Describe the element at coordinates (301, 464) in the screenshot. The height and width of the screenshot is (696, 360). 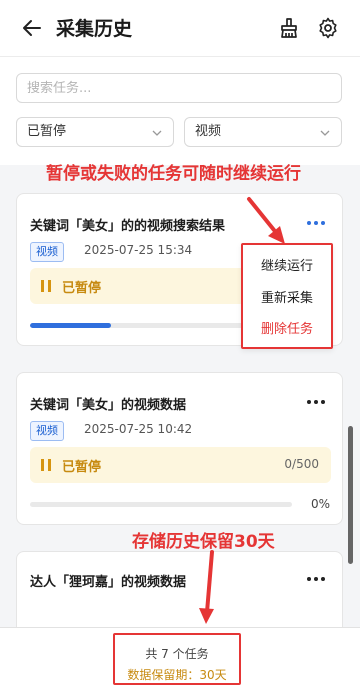
I see `task-count: 0/500` at that location.